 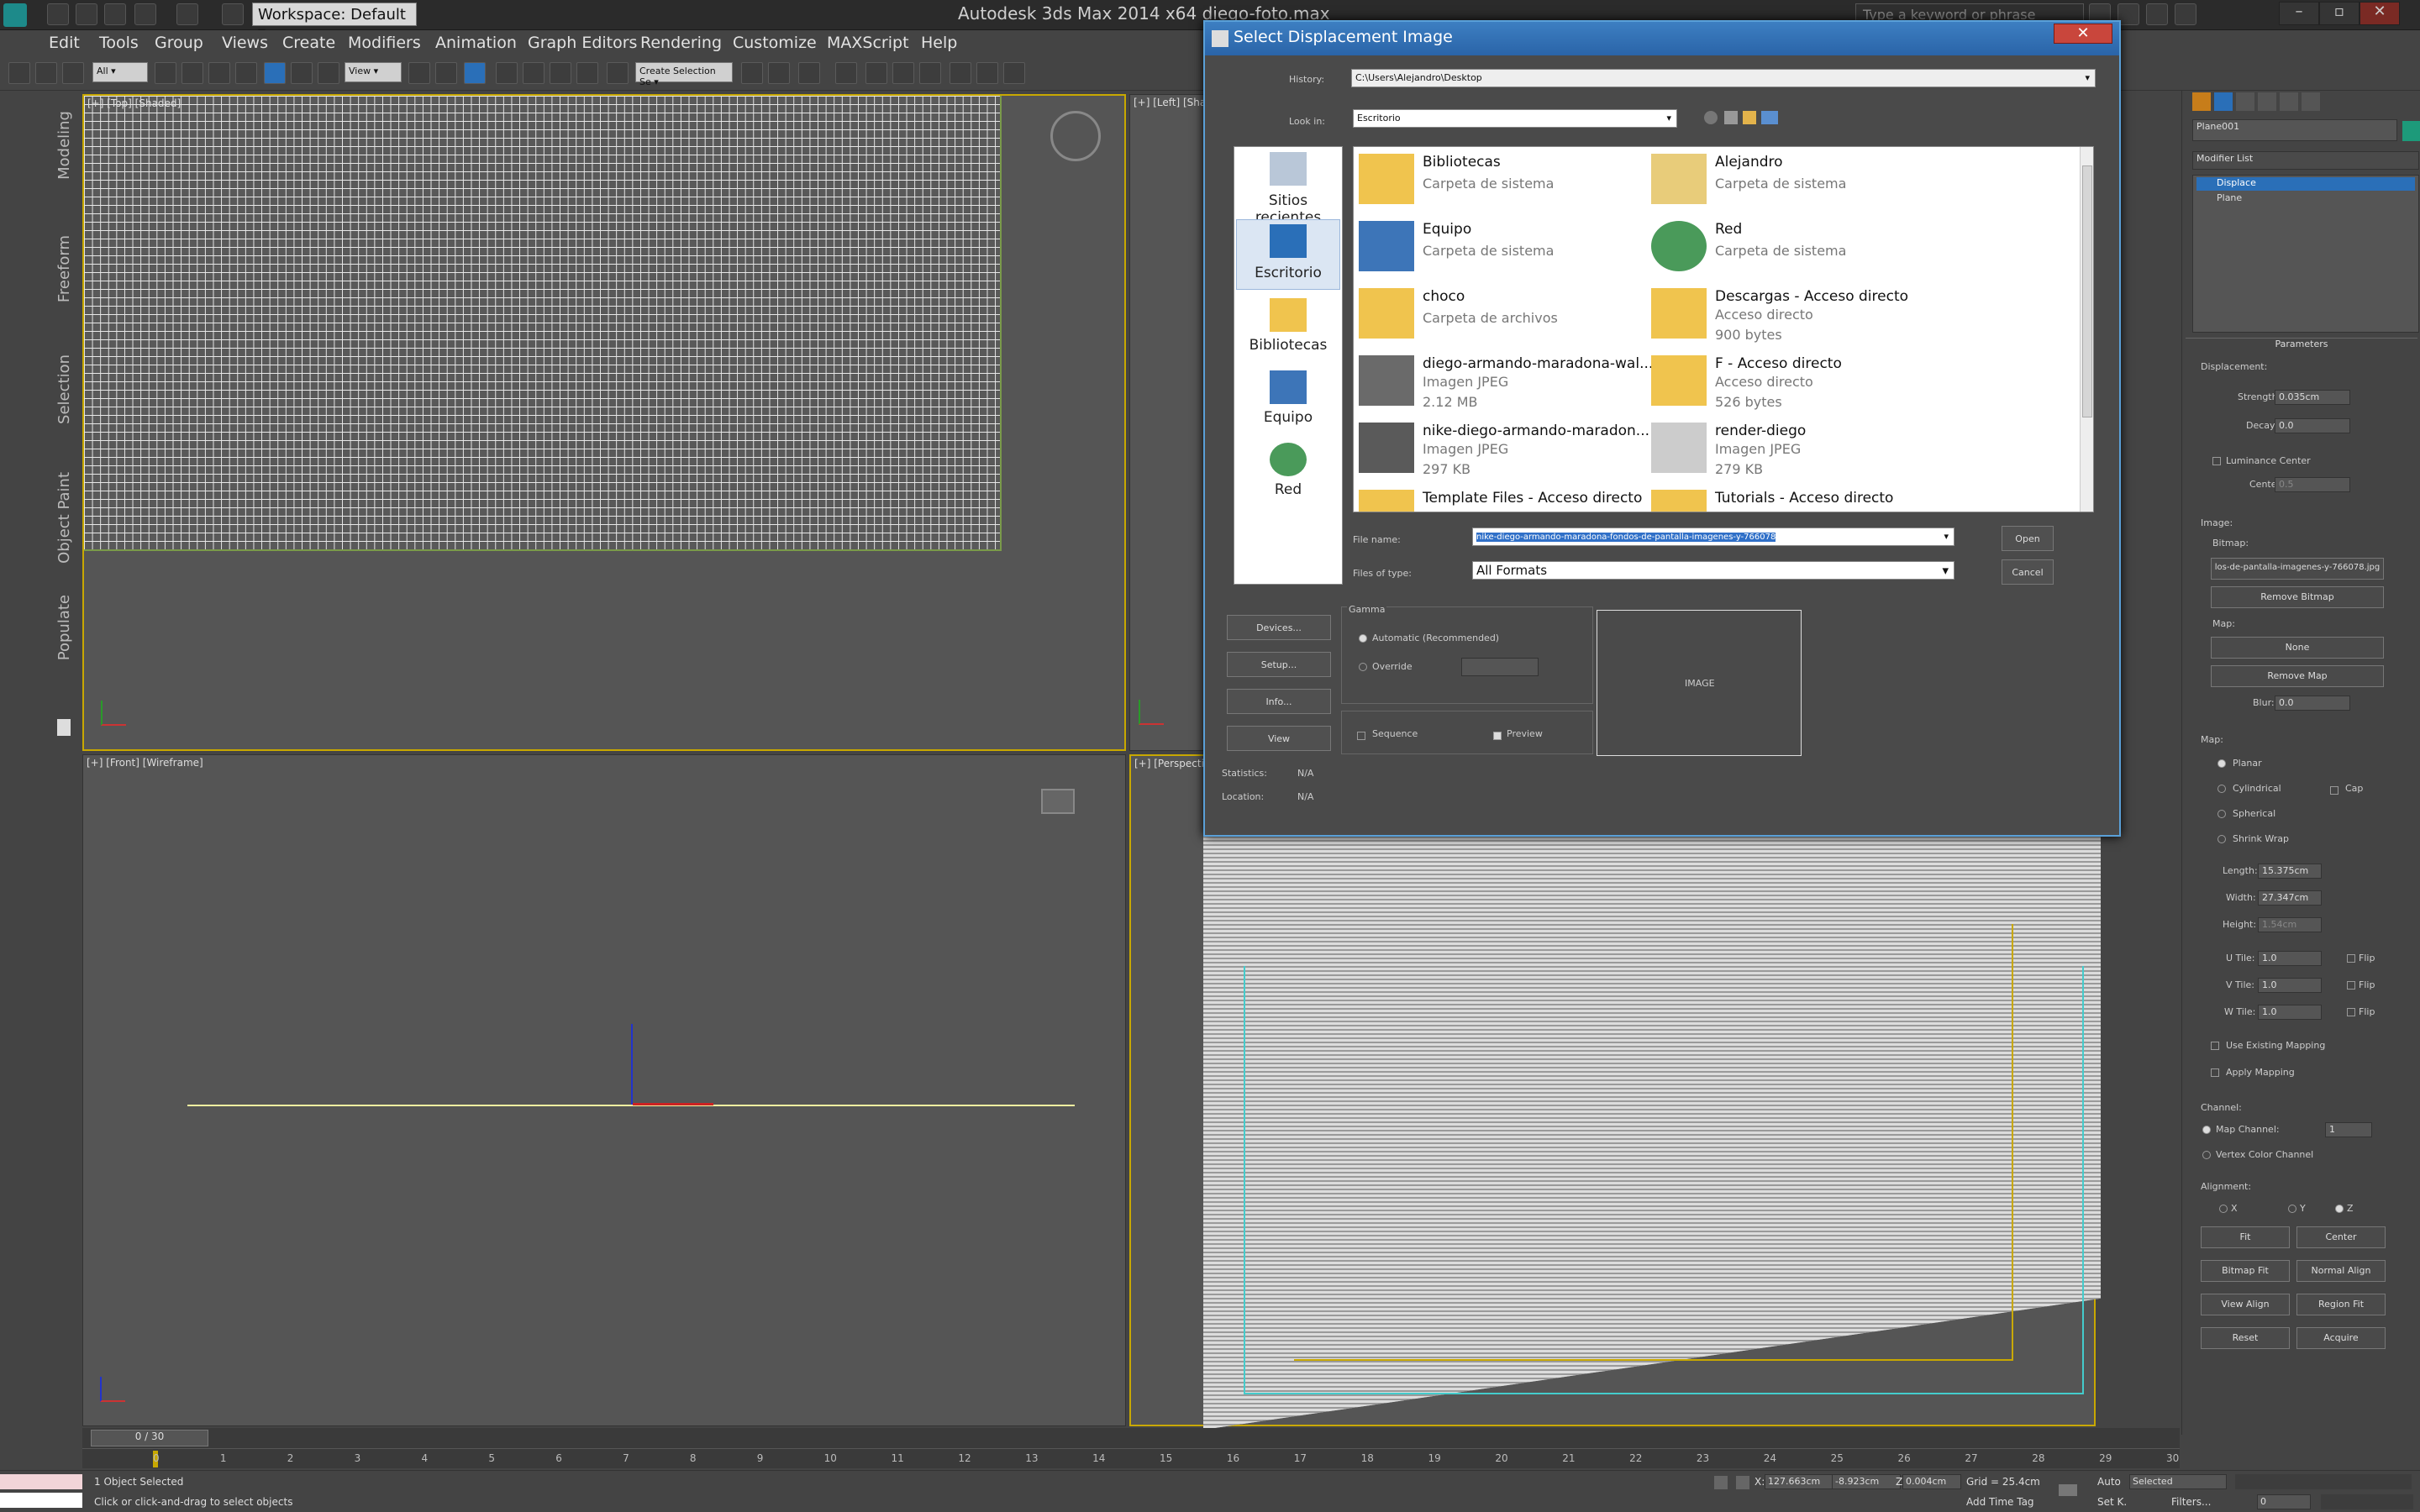 I want to click on decay-spinner: 0.0, so click(x=2312, y=425).